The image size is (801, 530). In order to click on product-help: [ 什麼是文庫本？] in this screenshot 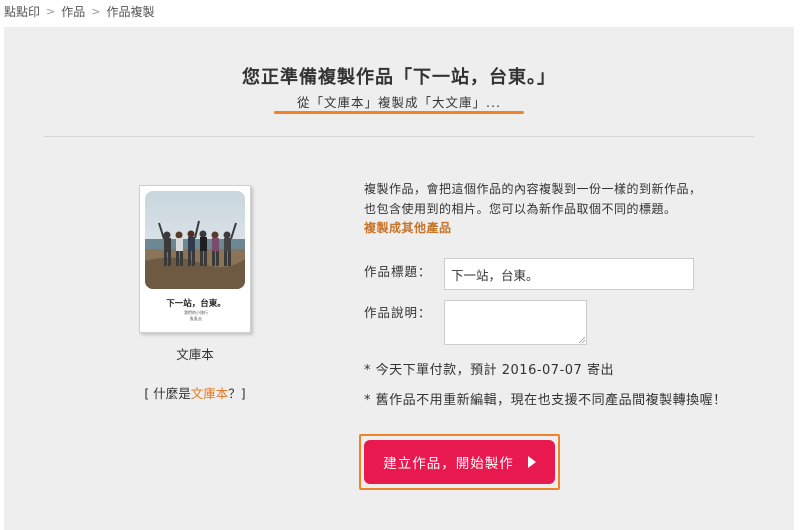, I will do `click(195, 392)`.